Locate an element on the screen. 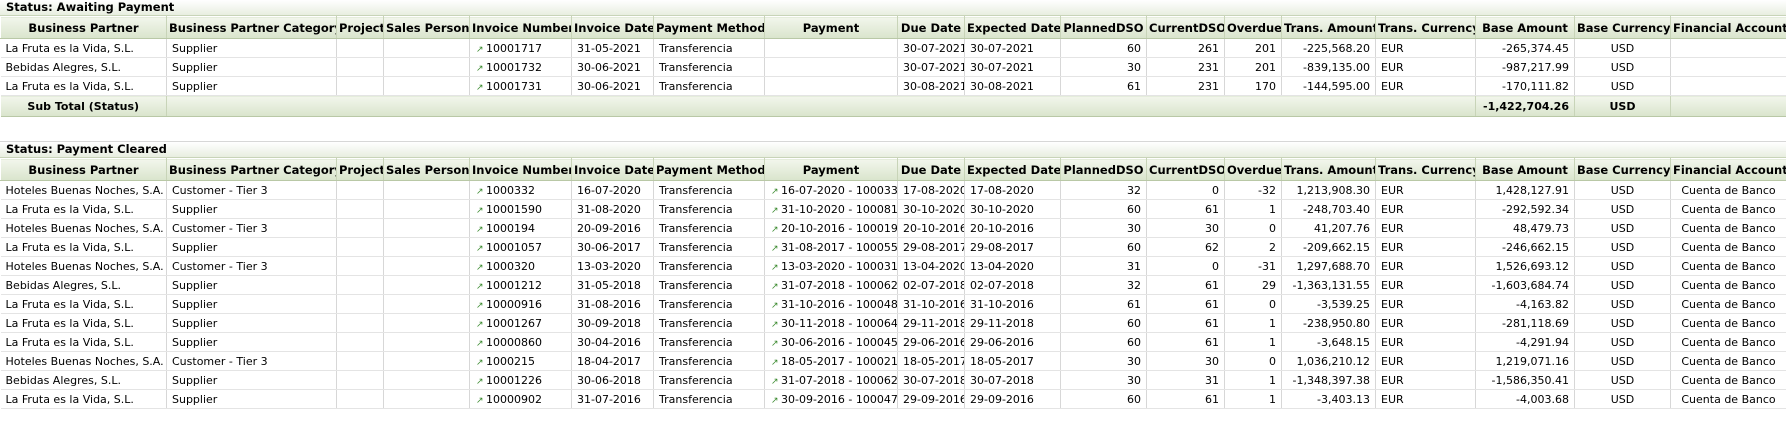  column-header-payment-method: Payment Method is located at coordinates (709, 169).